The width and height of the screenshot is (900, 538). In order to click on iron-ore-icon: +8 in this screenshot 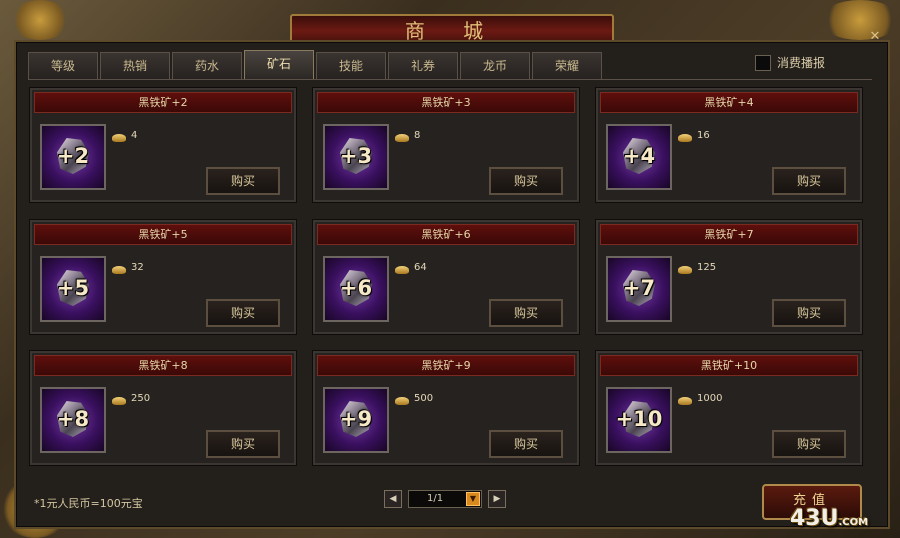, I will do `click(73, 420)`.